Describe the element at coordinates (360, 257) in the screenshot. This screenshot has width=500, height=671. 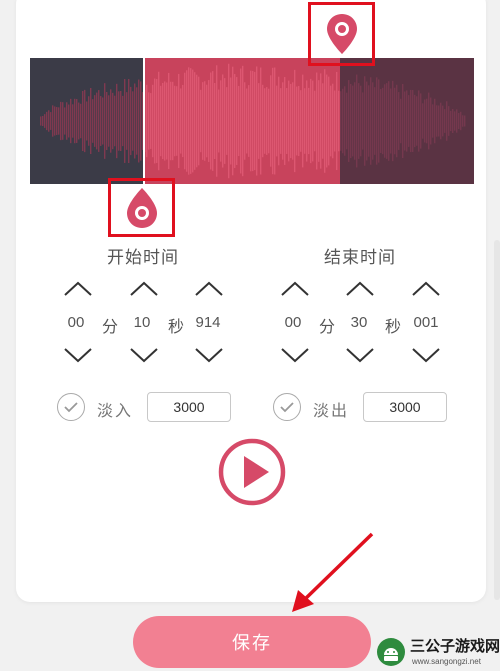
I see `end-time-title: 结束时间` at that location.